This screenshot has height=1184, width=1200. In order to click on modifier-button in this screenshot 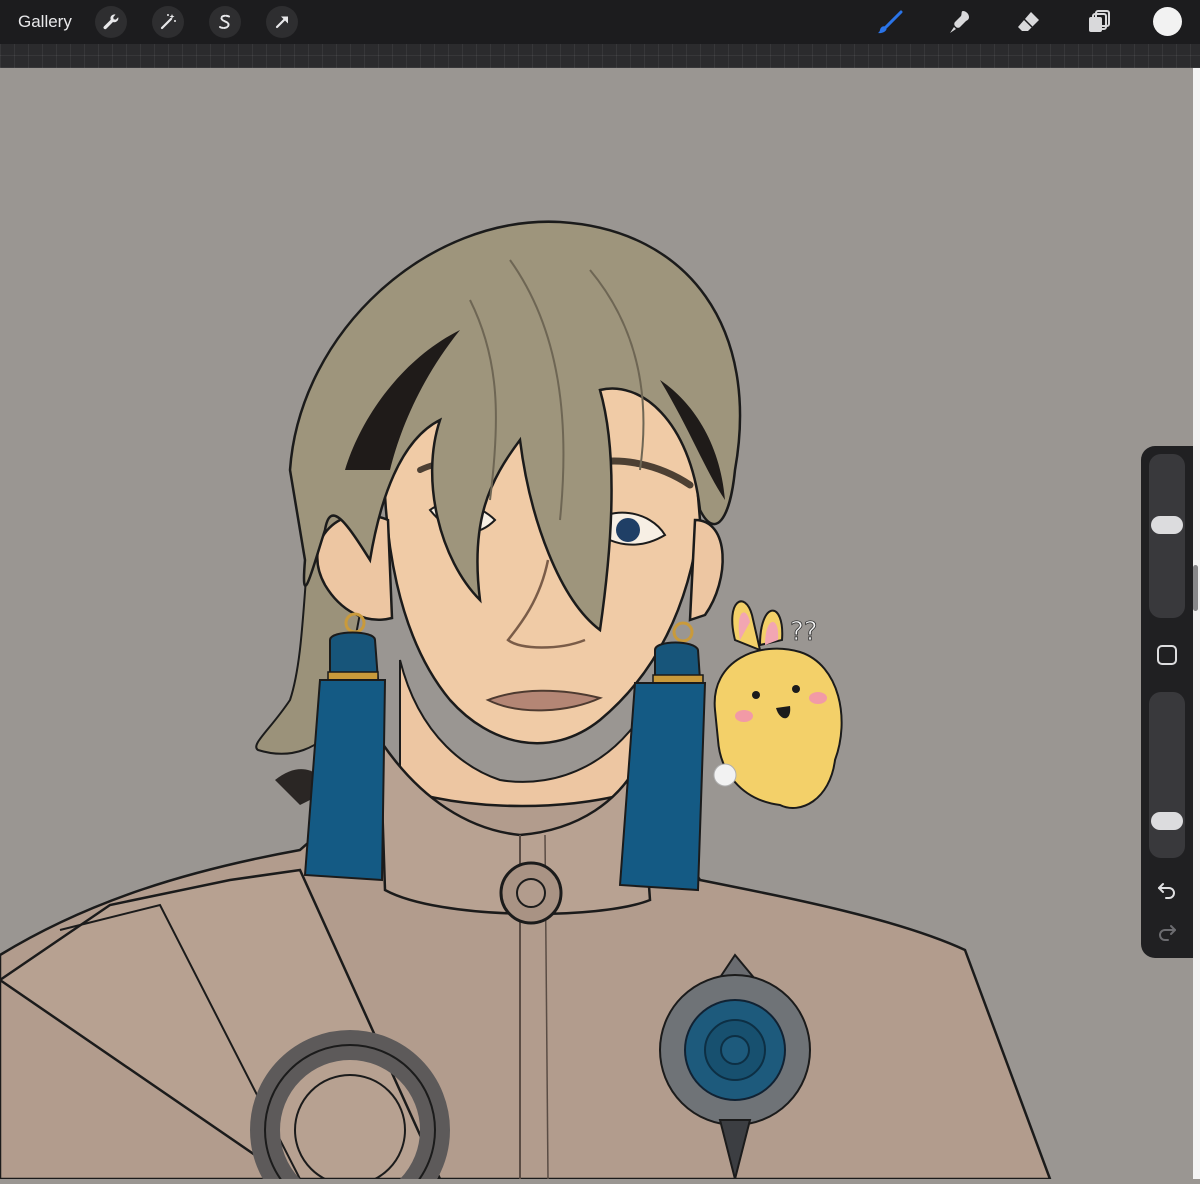, I will do `click(1167, 655)`.